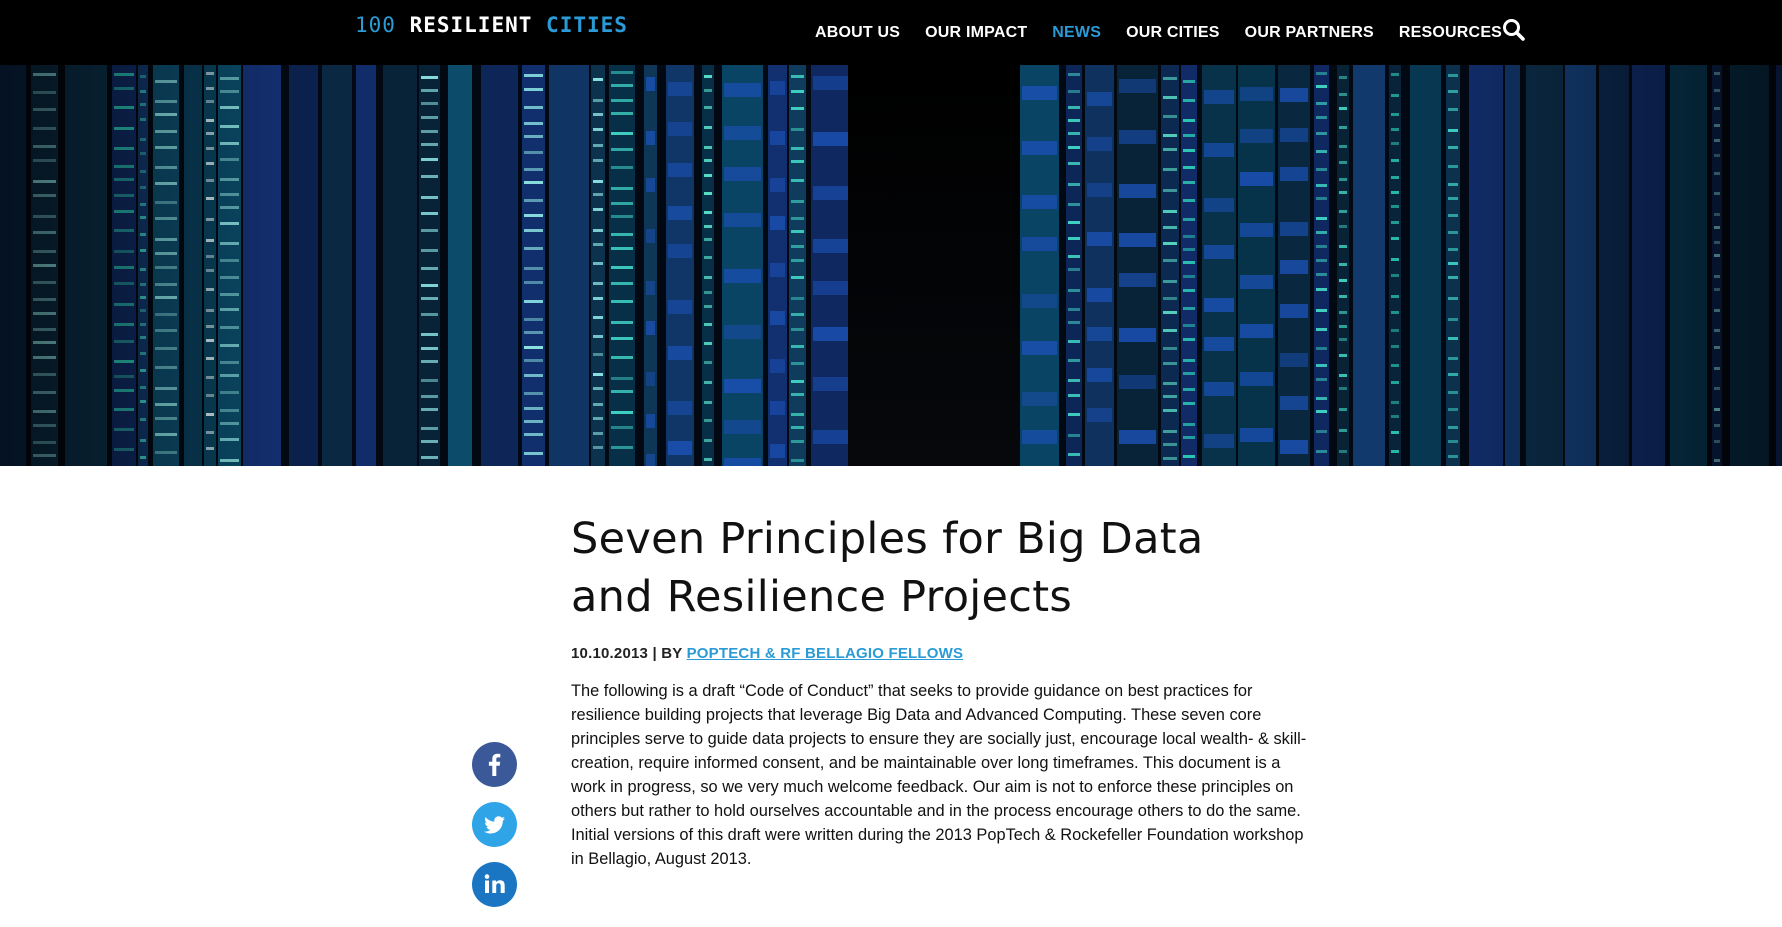  I want to click on linkedin-share-button, so click(494, 884).